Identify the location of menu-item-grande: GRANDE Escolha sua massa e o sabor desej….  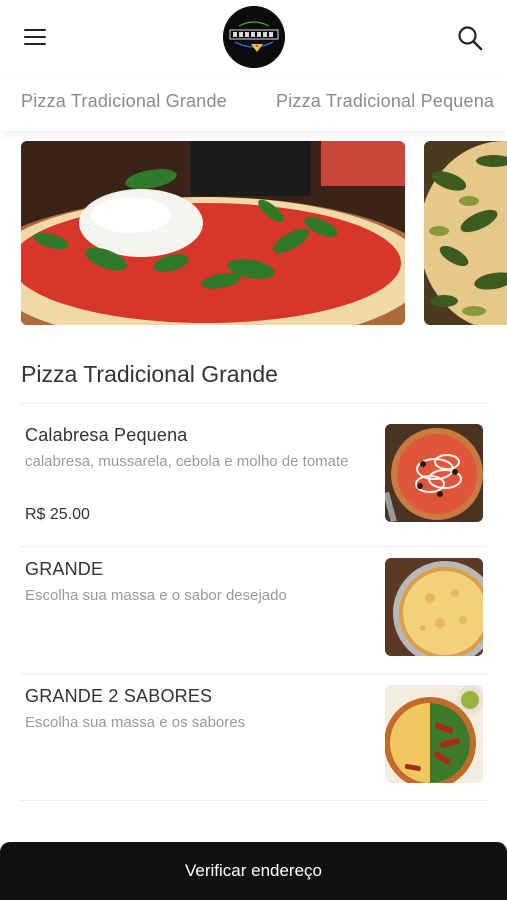
(254, 610).